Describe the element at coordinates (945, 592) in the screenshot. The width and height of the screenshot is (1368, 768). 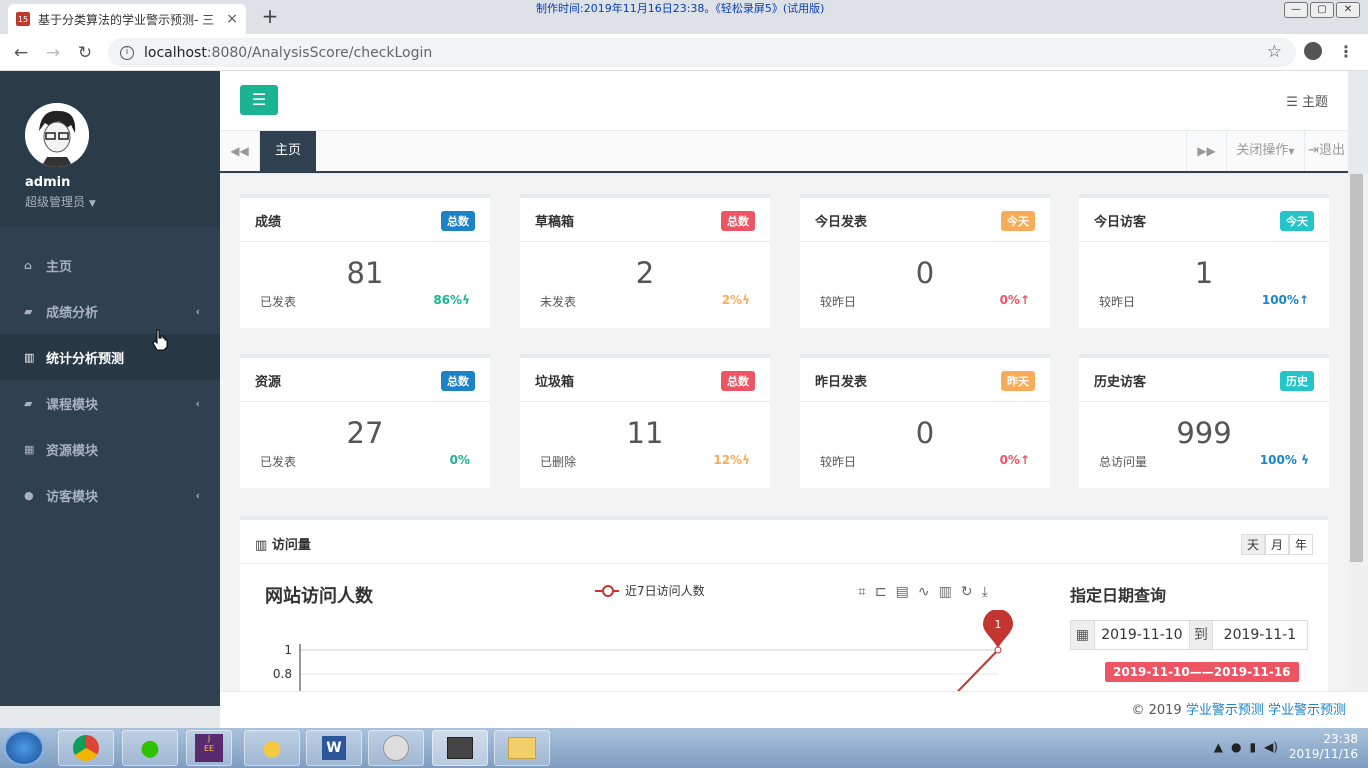
I see `bar-type-icon: ▥` at that location.